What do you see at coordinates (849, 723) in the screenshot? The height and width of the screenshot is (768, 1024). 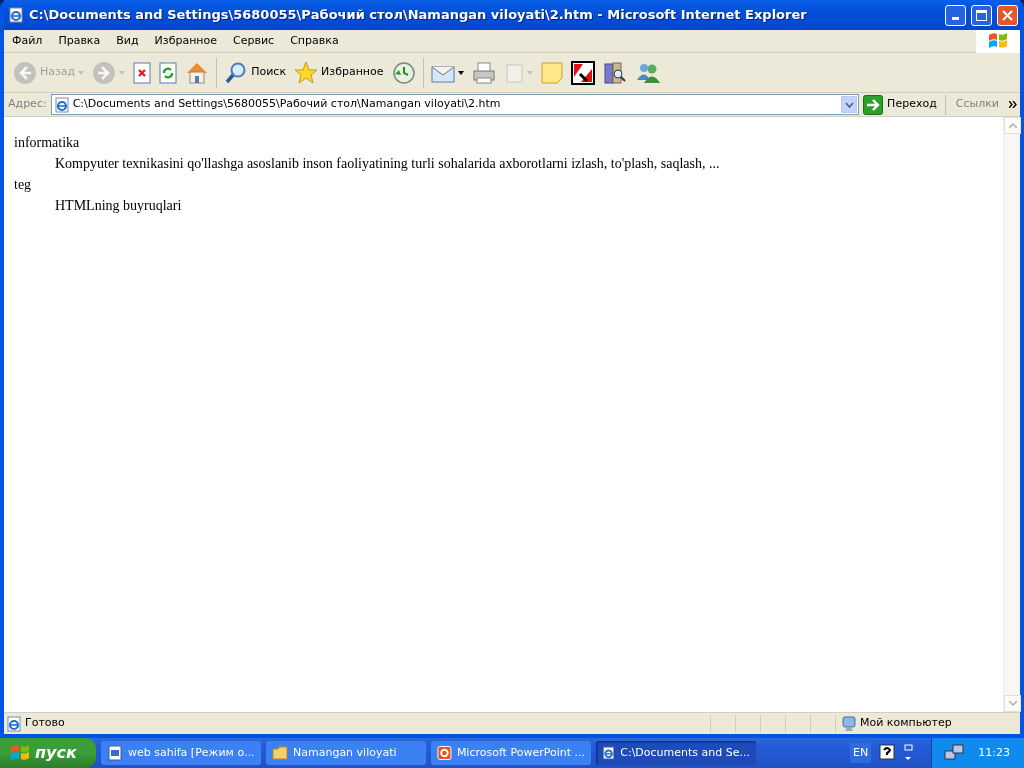 I see `computer-icon` at bounding box center [849, 723].